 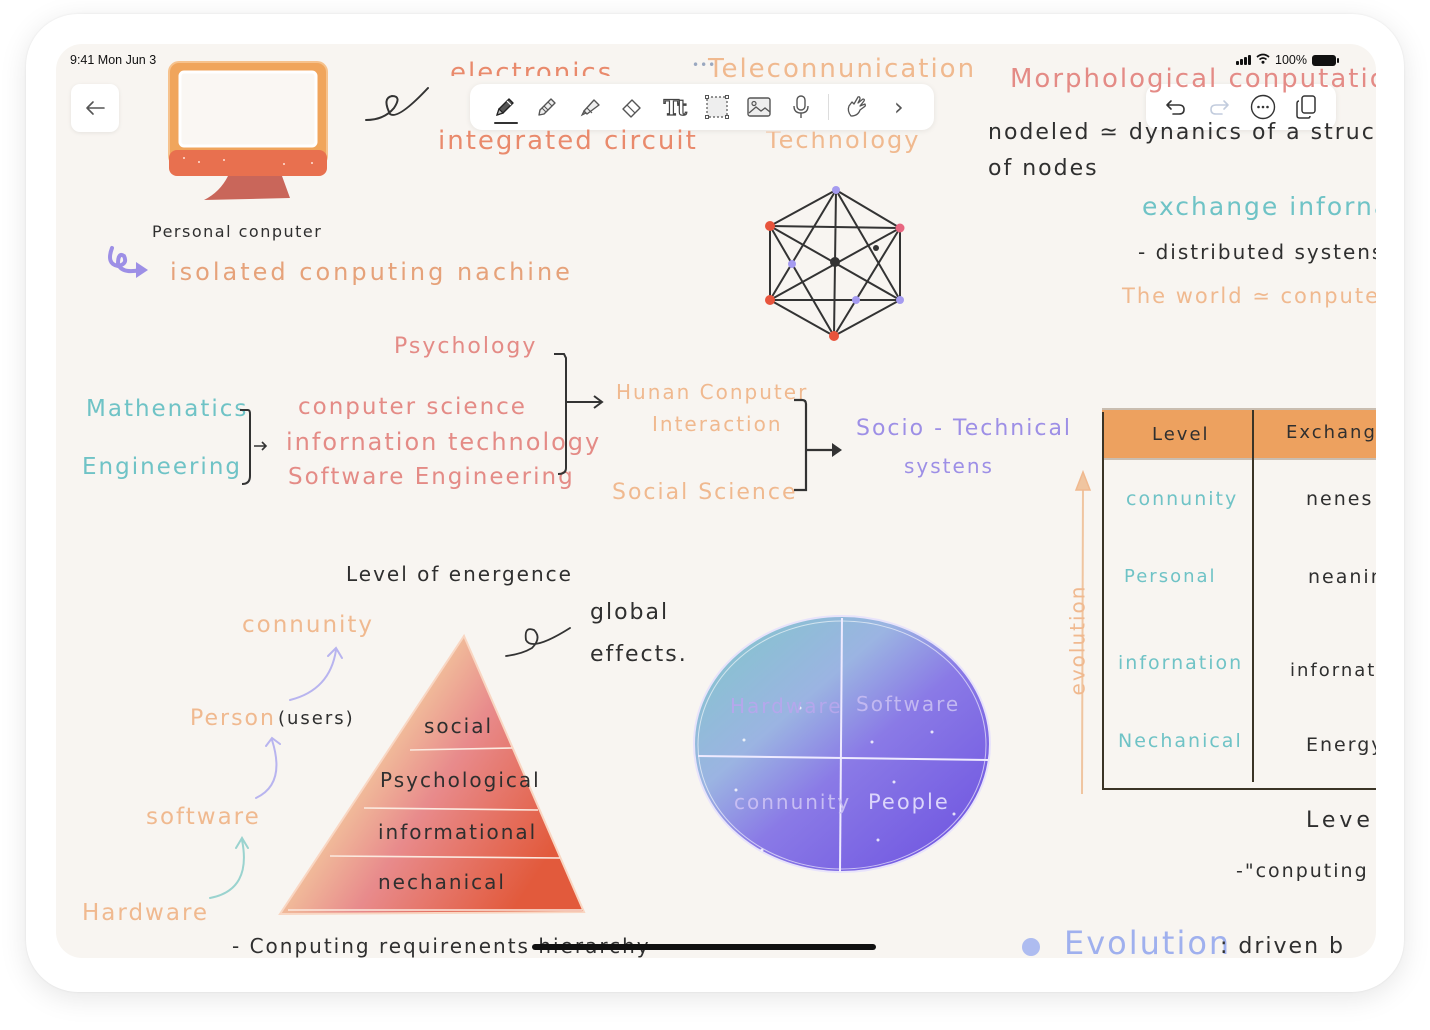 I want to click on note-evolution: Evolution, so click(x=1148, y=941).